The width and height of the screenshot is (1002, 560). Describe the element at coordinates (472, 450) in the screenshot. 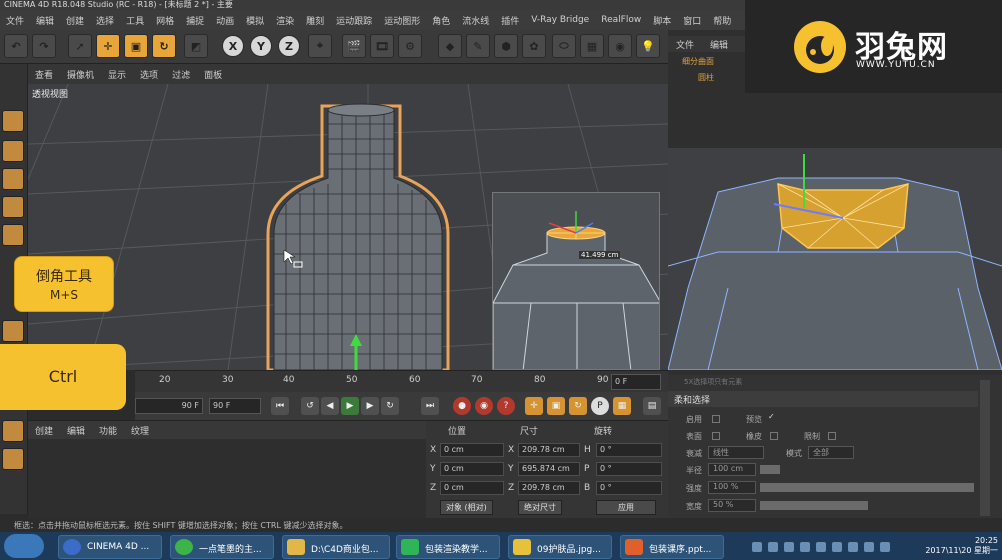

I see `pos-x-field: 0 cm` at that location.